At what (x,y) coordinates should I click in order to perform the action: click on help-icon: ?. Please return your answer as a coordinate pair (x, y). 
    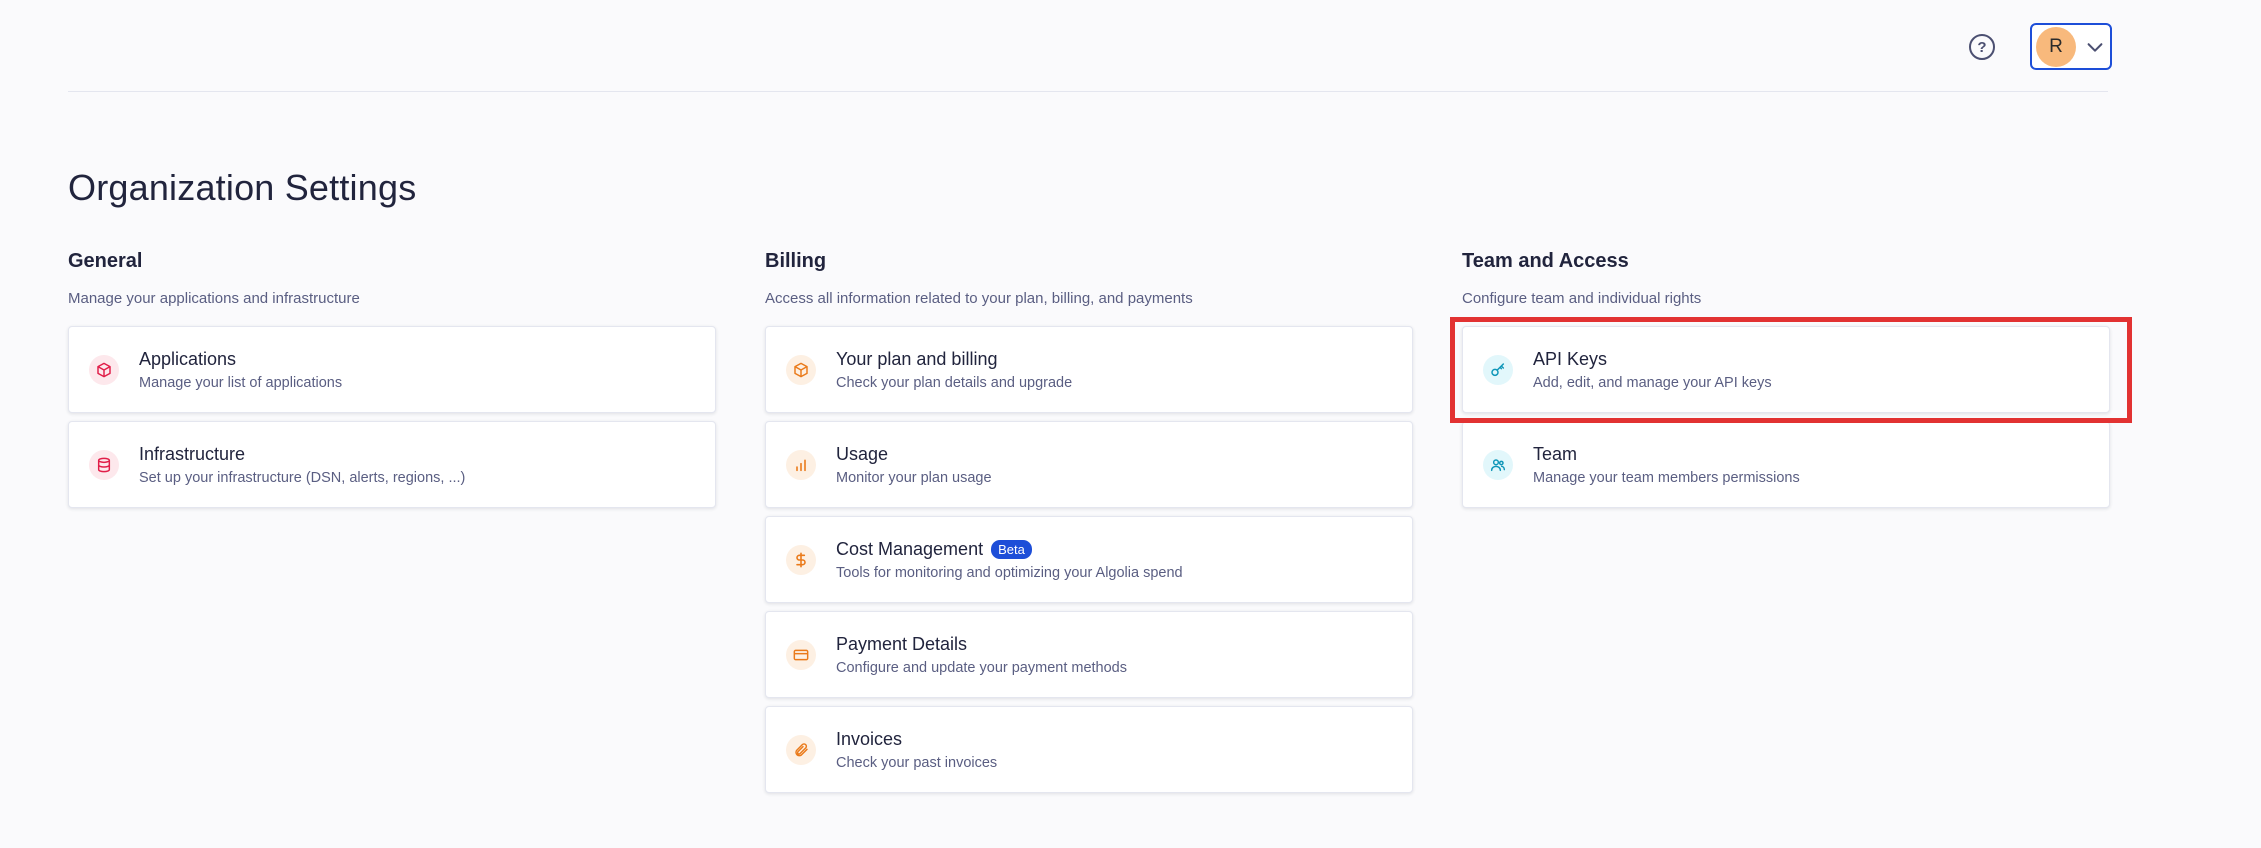
    Looking at the image, I should click on (1982, 47).